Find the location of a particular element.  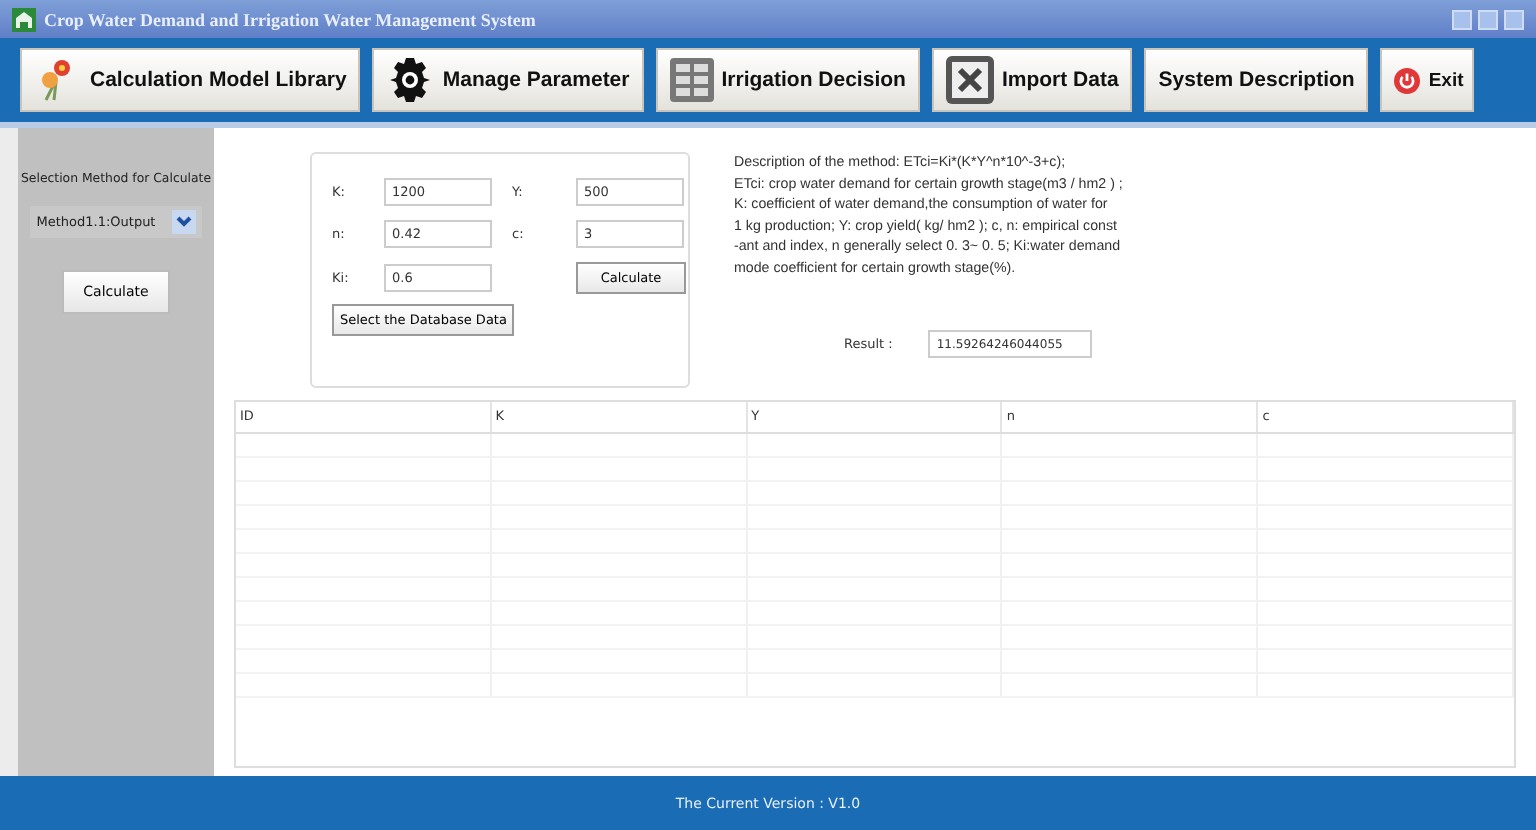

toolbar-button: Exit is located at coordinates (1427, 80).